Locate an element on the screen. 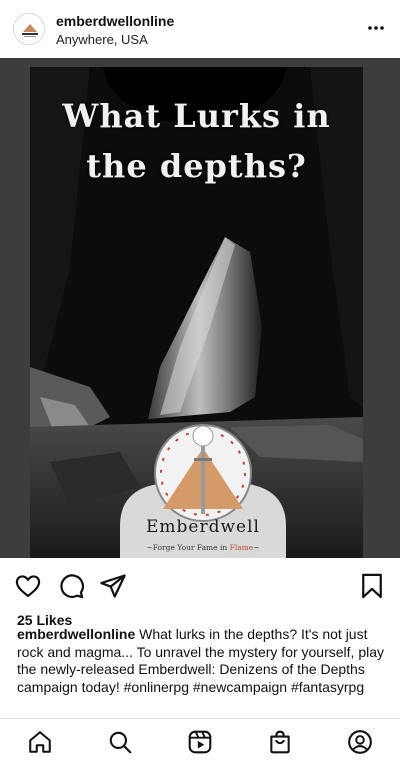  more-horizontal-icon is located at coordinates (376, 28).